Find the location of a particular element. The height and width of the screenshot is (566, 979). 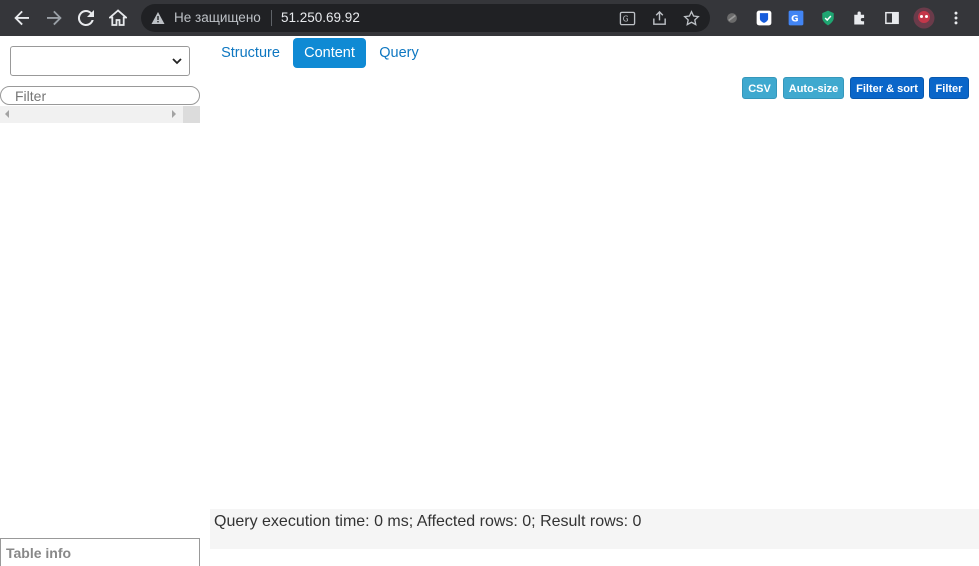

scrollbar-track is located at coordinates (96, 114).